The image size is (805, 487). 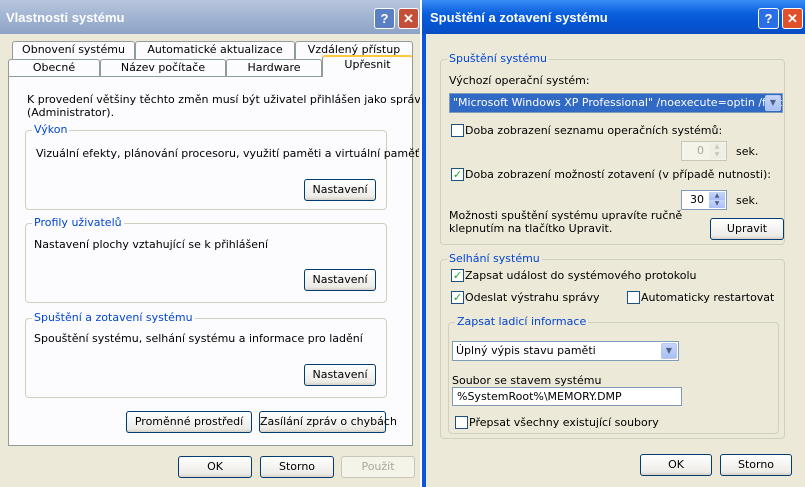 I want to click on tab-advanced: Upřesnit, so click(x=367, y=66).